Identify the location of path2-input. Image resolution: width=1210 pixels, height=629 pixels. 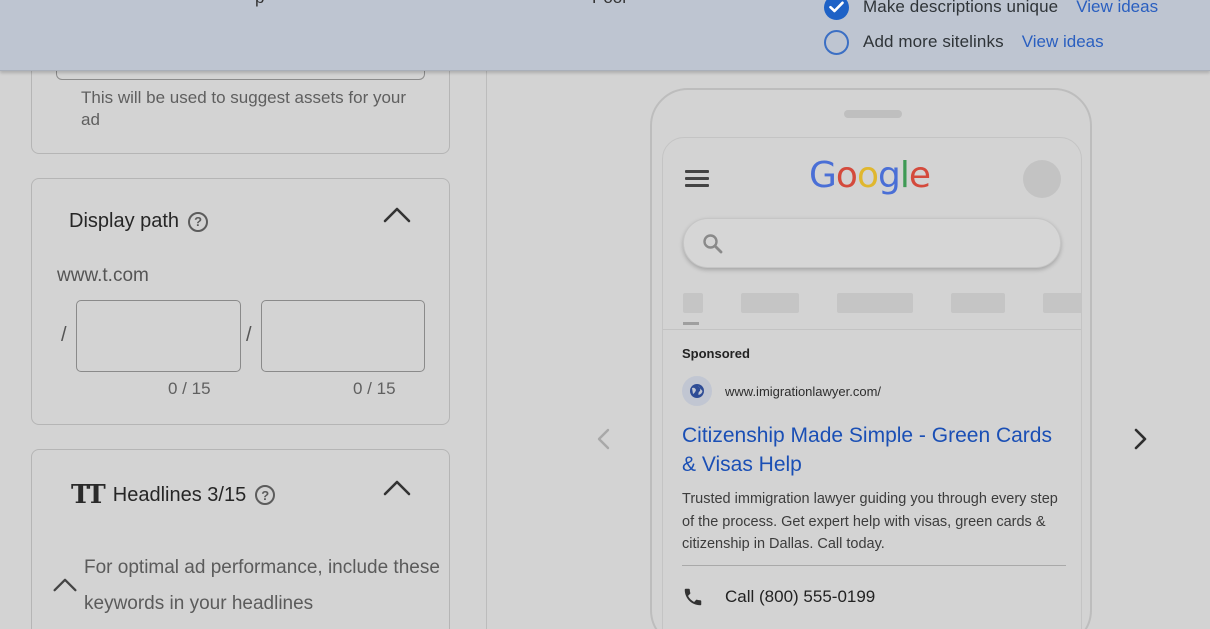
(343, 336).